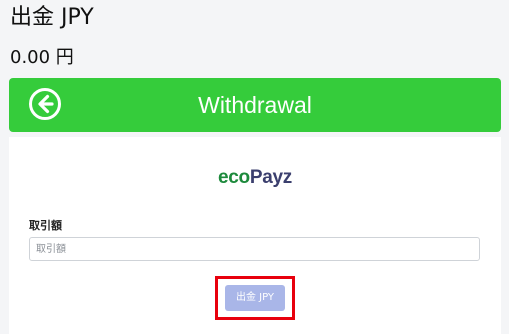  Describe the element at coordinates (254, 249) in the screenshot. I see `amount-input` at that location.